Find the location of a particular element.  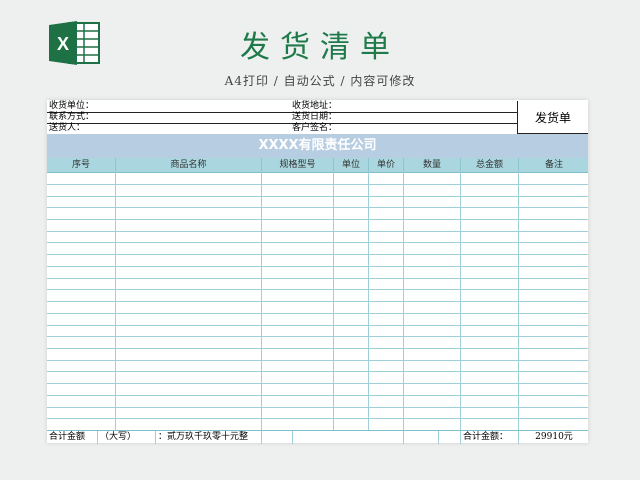

info-row-2: 联系方式： 送货日期： is located at coordinates (282, 117).